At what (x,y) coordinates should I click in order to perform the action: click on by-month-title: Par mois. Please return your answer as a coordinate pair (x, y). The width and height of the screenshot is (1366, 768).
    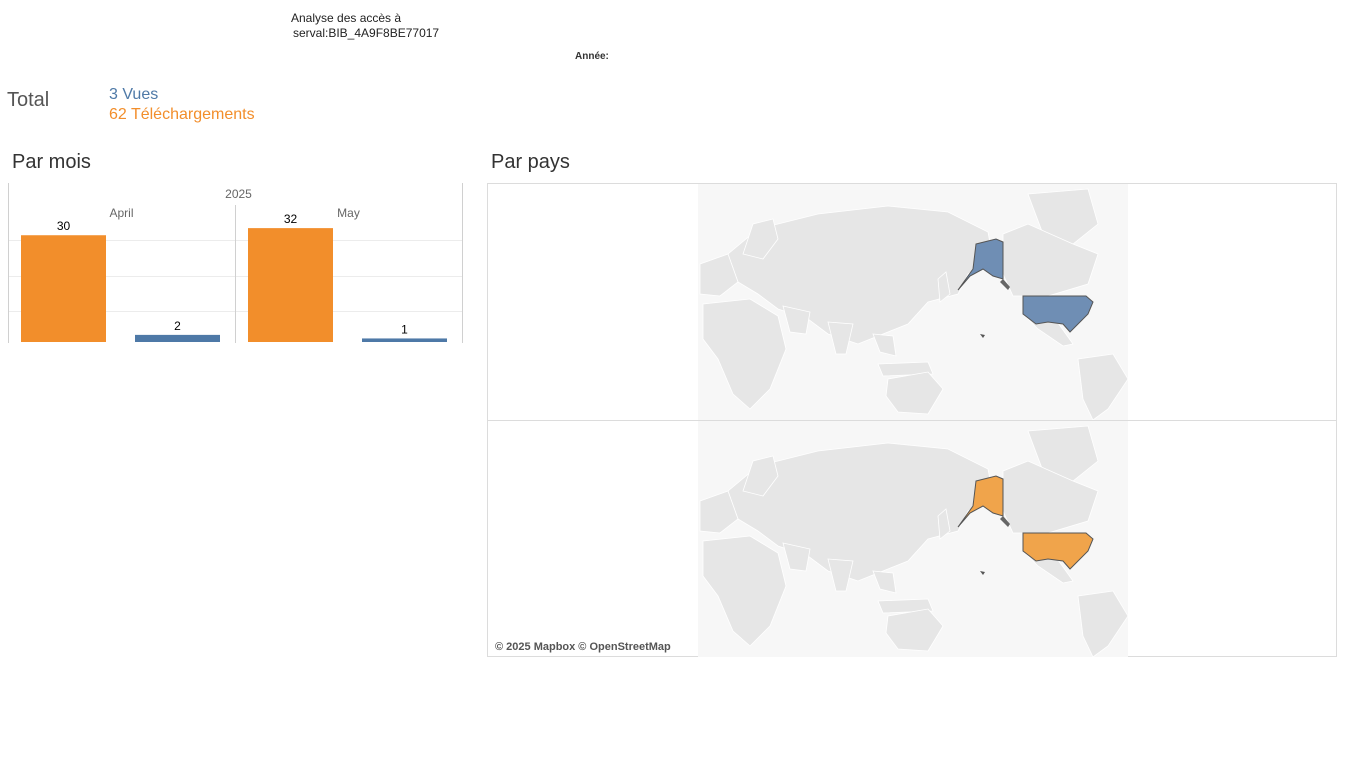
    Looking at the image, I should click on (51, 162).